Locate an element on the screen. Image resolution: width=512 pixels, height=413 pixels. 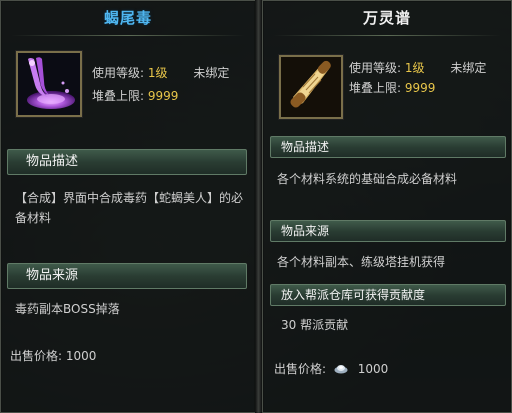
description-text: 【合成】界面中合成毒药【蛇蝎美人】的必 备材料 is located at coordinates (133, 208).